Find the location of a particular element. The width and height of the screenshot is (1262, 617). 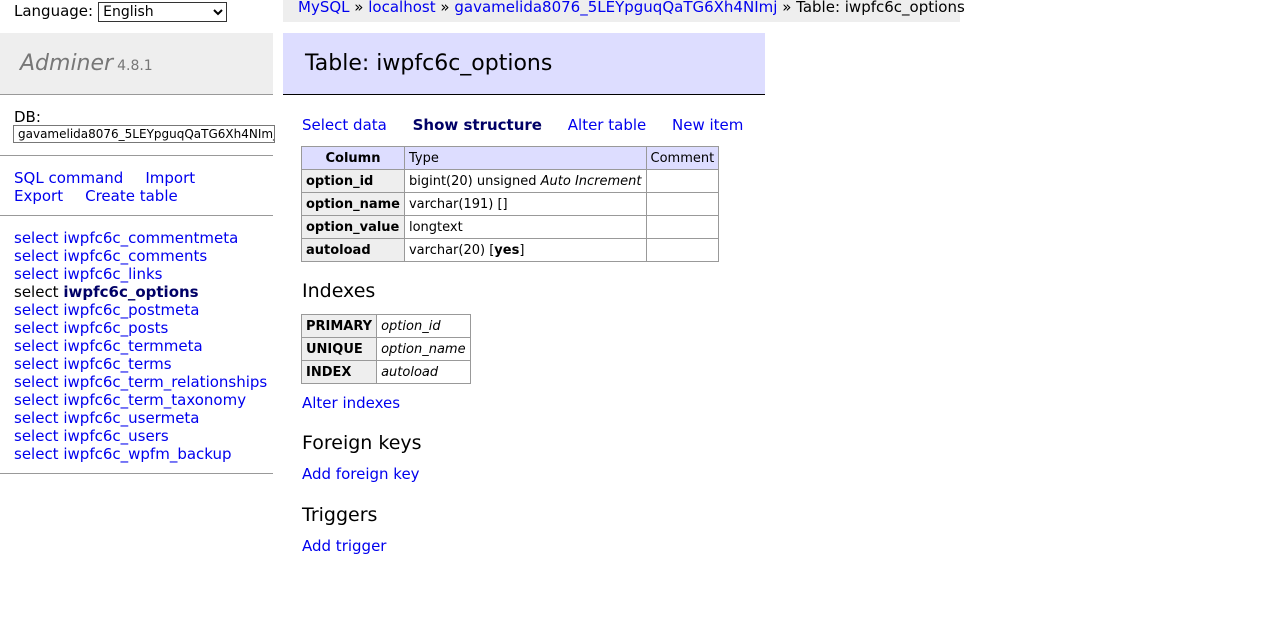

column-default: yes is located at coordinates (507, 250).